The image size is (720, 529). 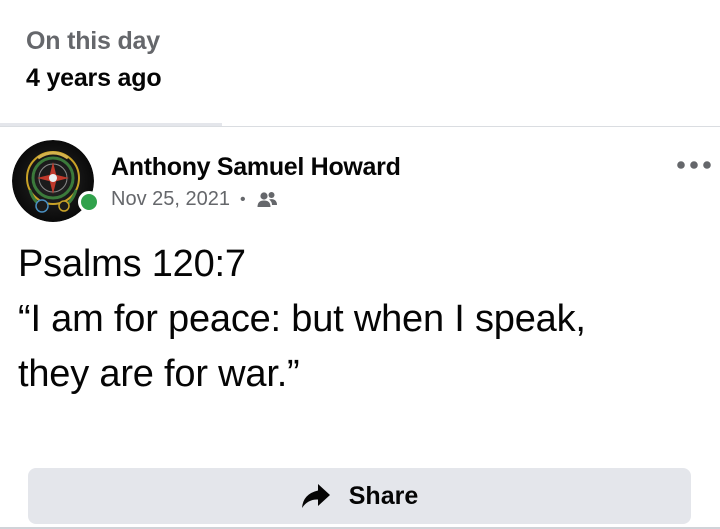 I want to click on share-arrow-icon, so click(x=315, y=496).